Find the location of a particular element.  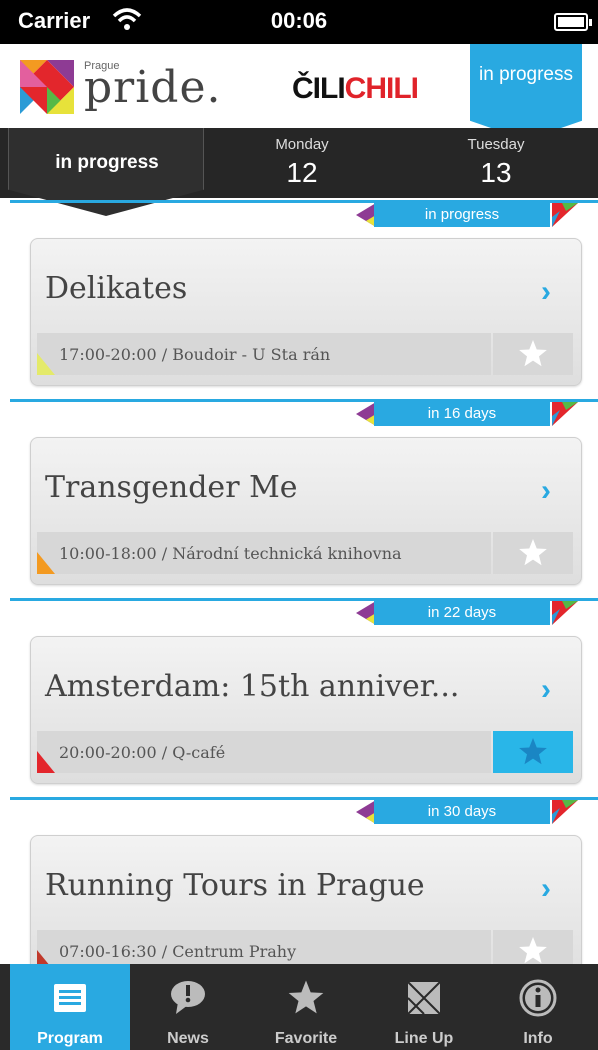

event-info-bar: 10:00-18:00 / Národní technická knihovna is located at coordinates (264, 553).